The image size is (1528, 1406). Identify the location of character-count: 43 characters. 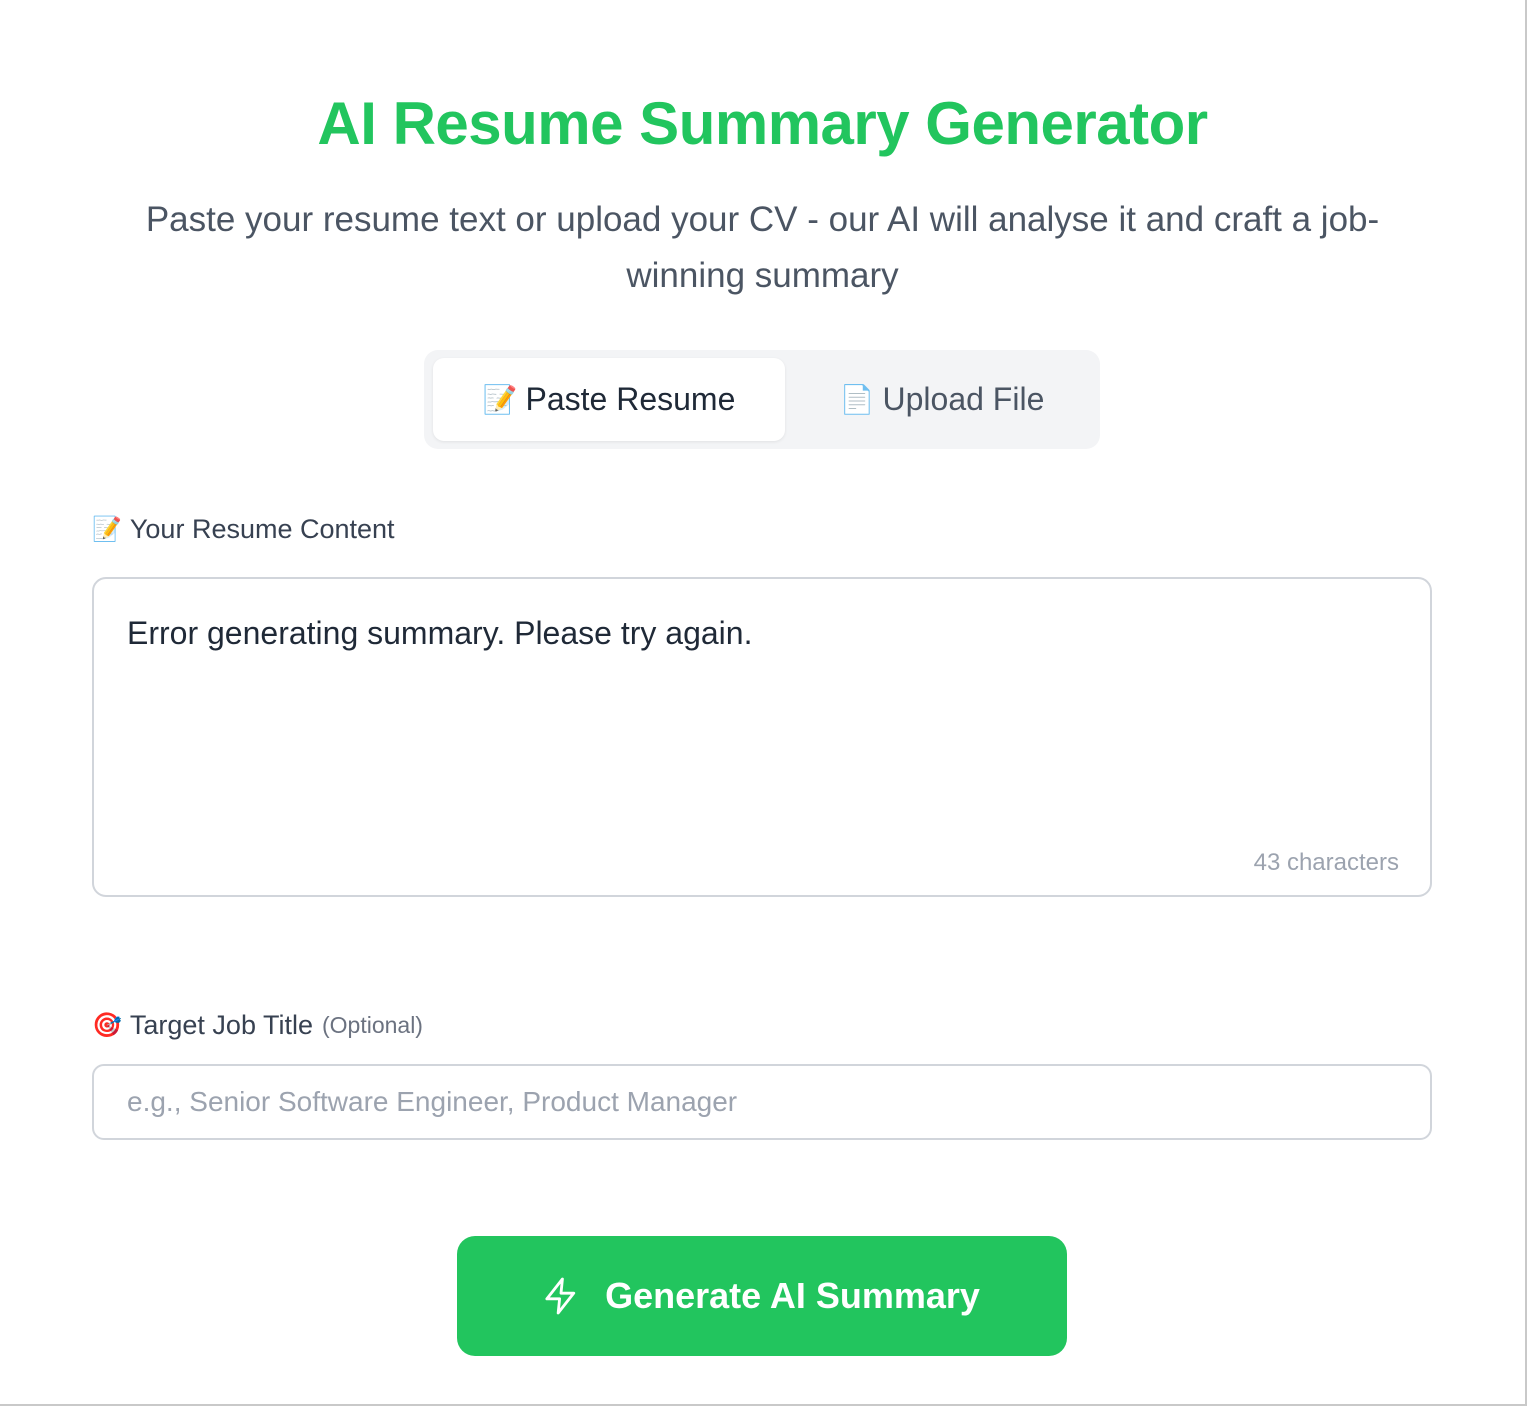
(1326, 862).